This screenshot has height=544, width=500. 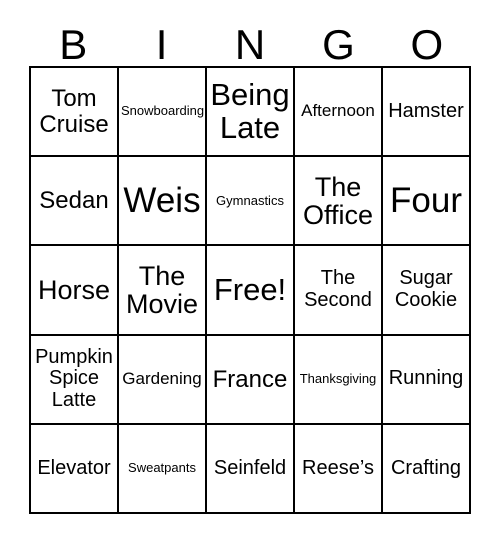 I want to click on bingo-cell-r3-c4: The Second, so click(x=339, y=291).